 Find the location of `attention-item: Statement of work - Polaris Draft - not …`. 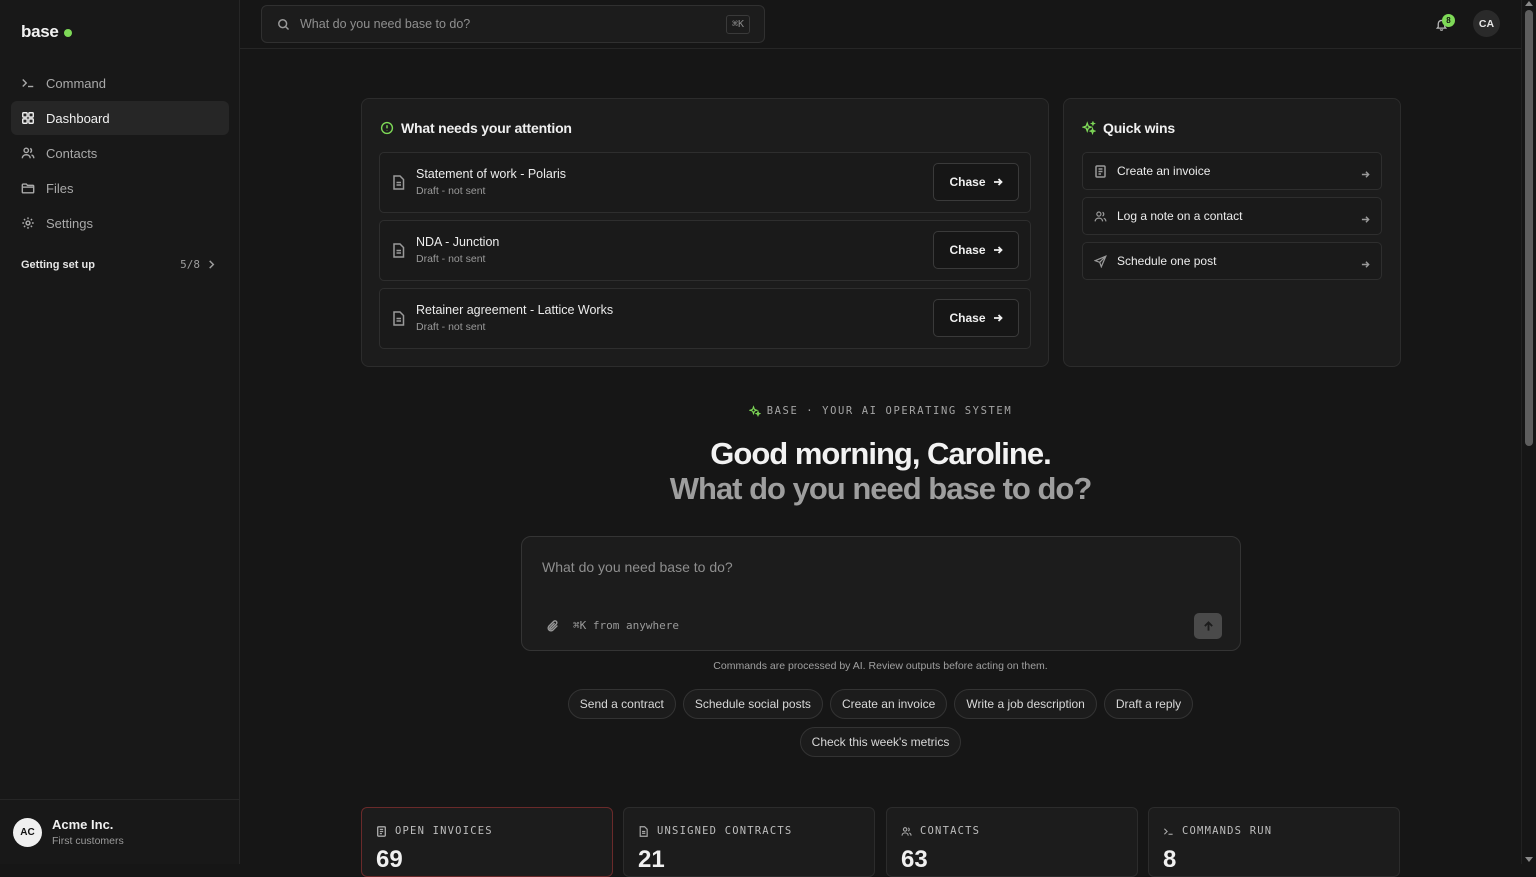

attention-item: Statement of work - Polaris Draft - not … is located at coordinates (705, 182).